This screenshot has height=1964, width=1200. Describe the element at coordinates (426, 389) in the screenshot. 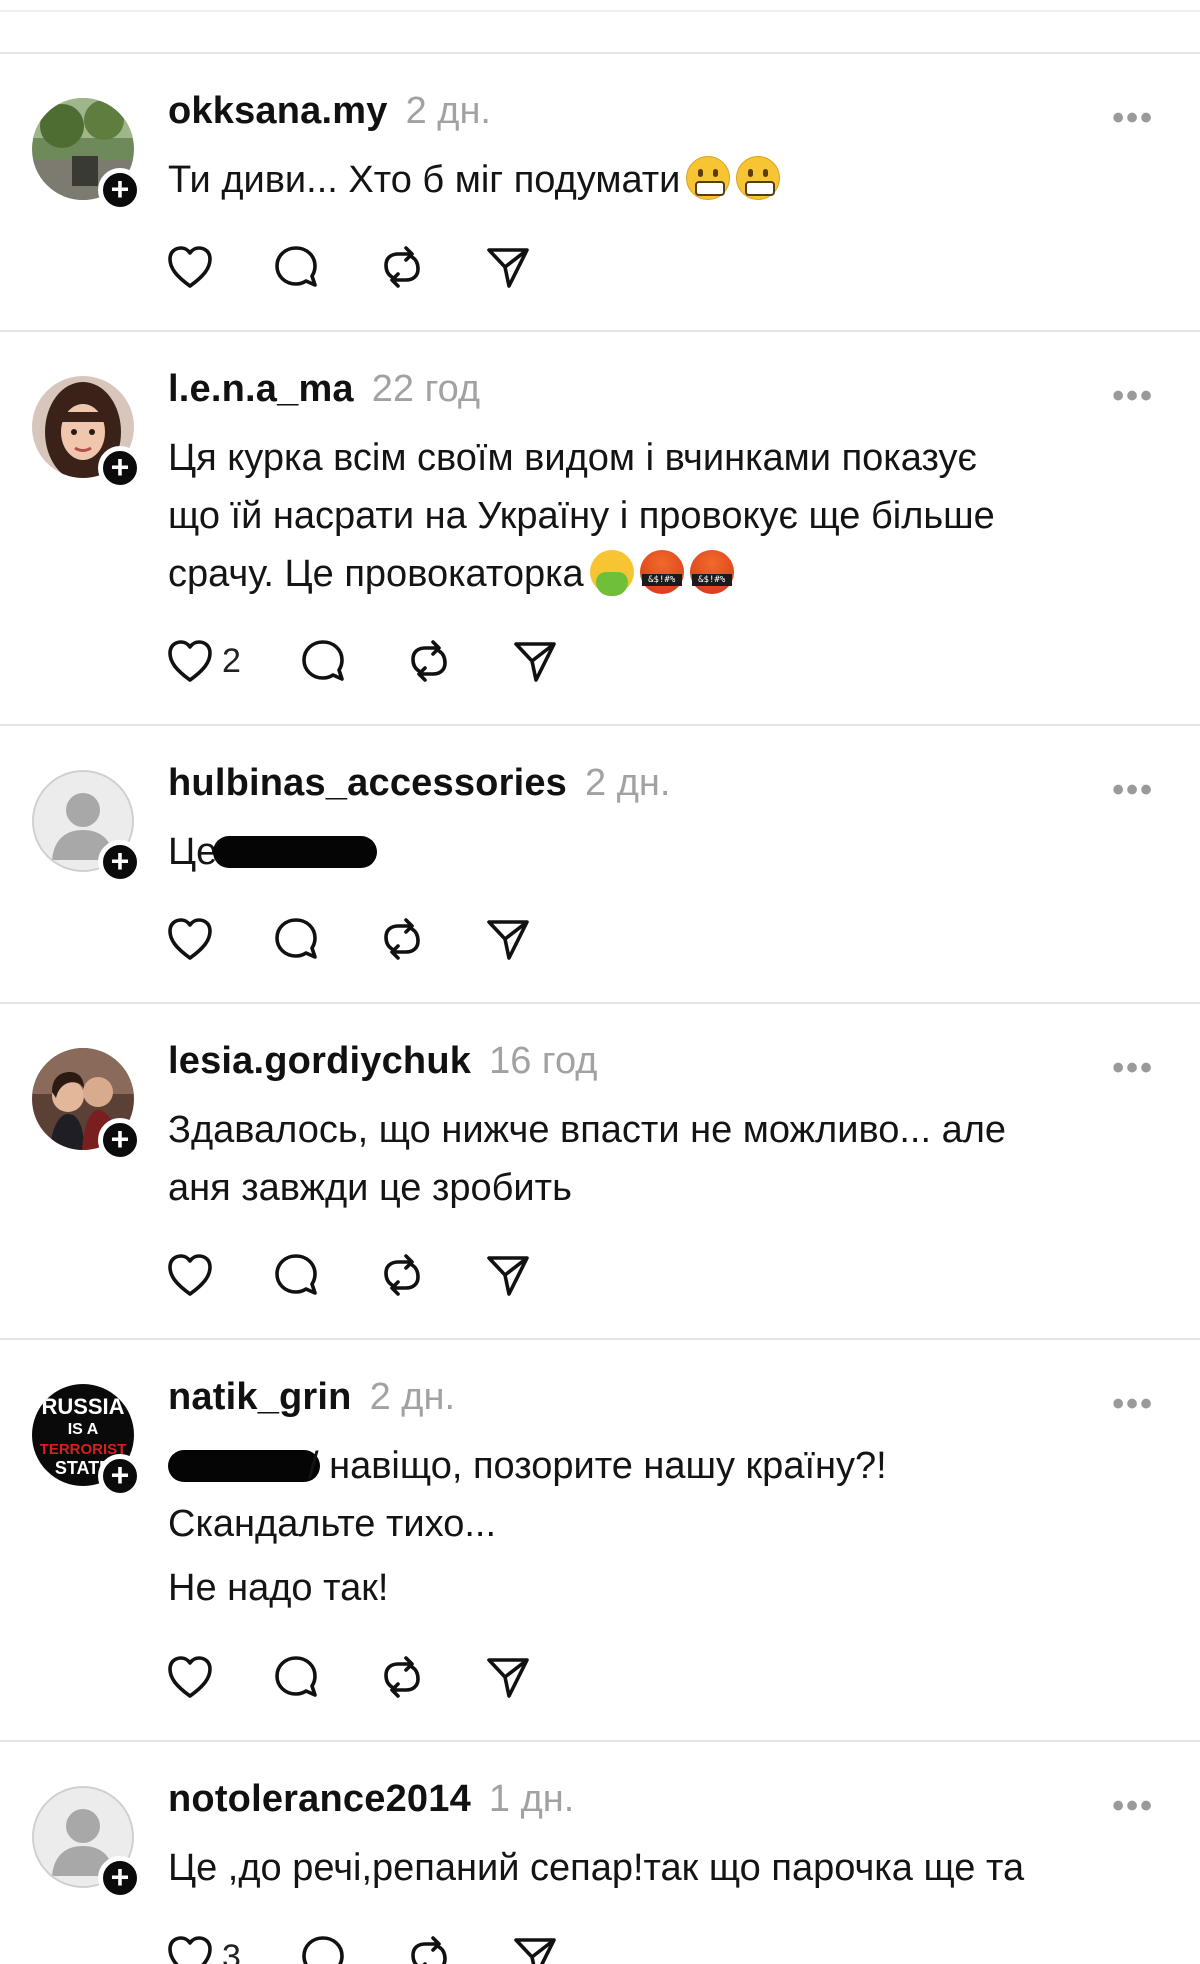

I see `timestamp: 22 год` at that location.